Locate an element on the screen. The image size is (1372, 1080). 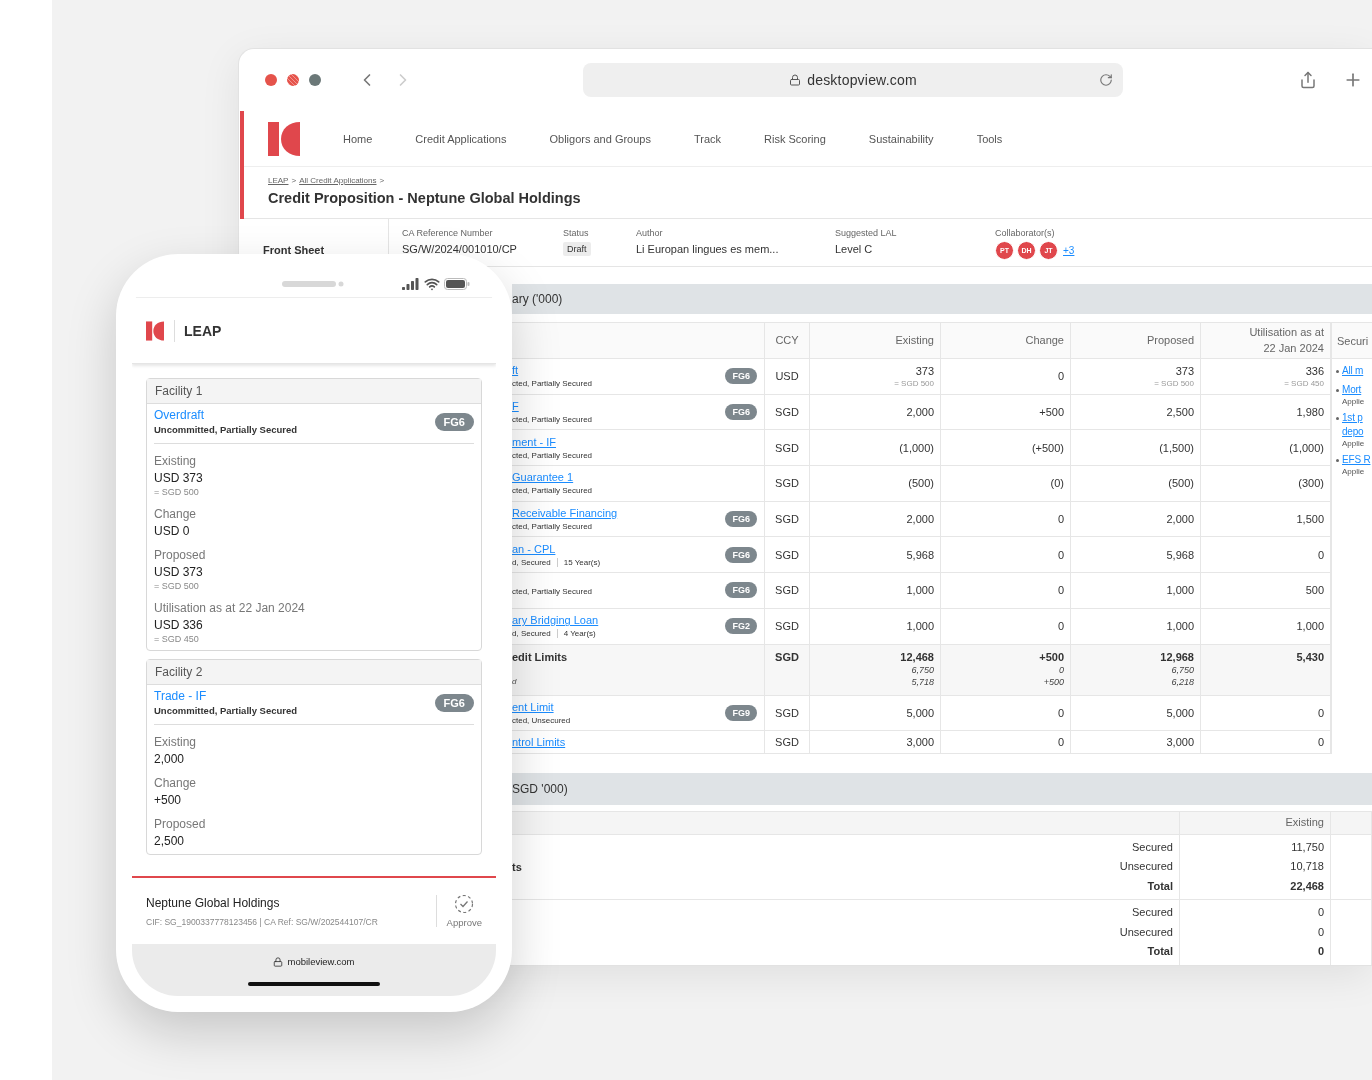
security-link: 1st p is located at coordinates (1353, 418).